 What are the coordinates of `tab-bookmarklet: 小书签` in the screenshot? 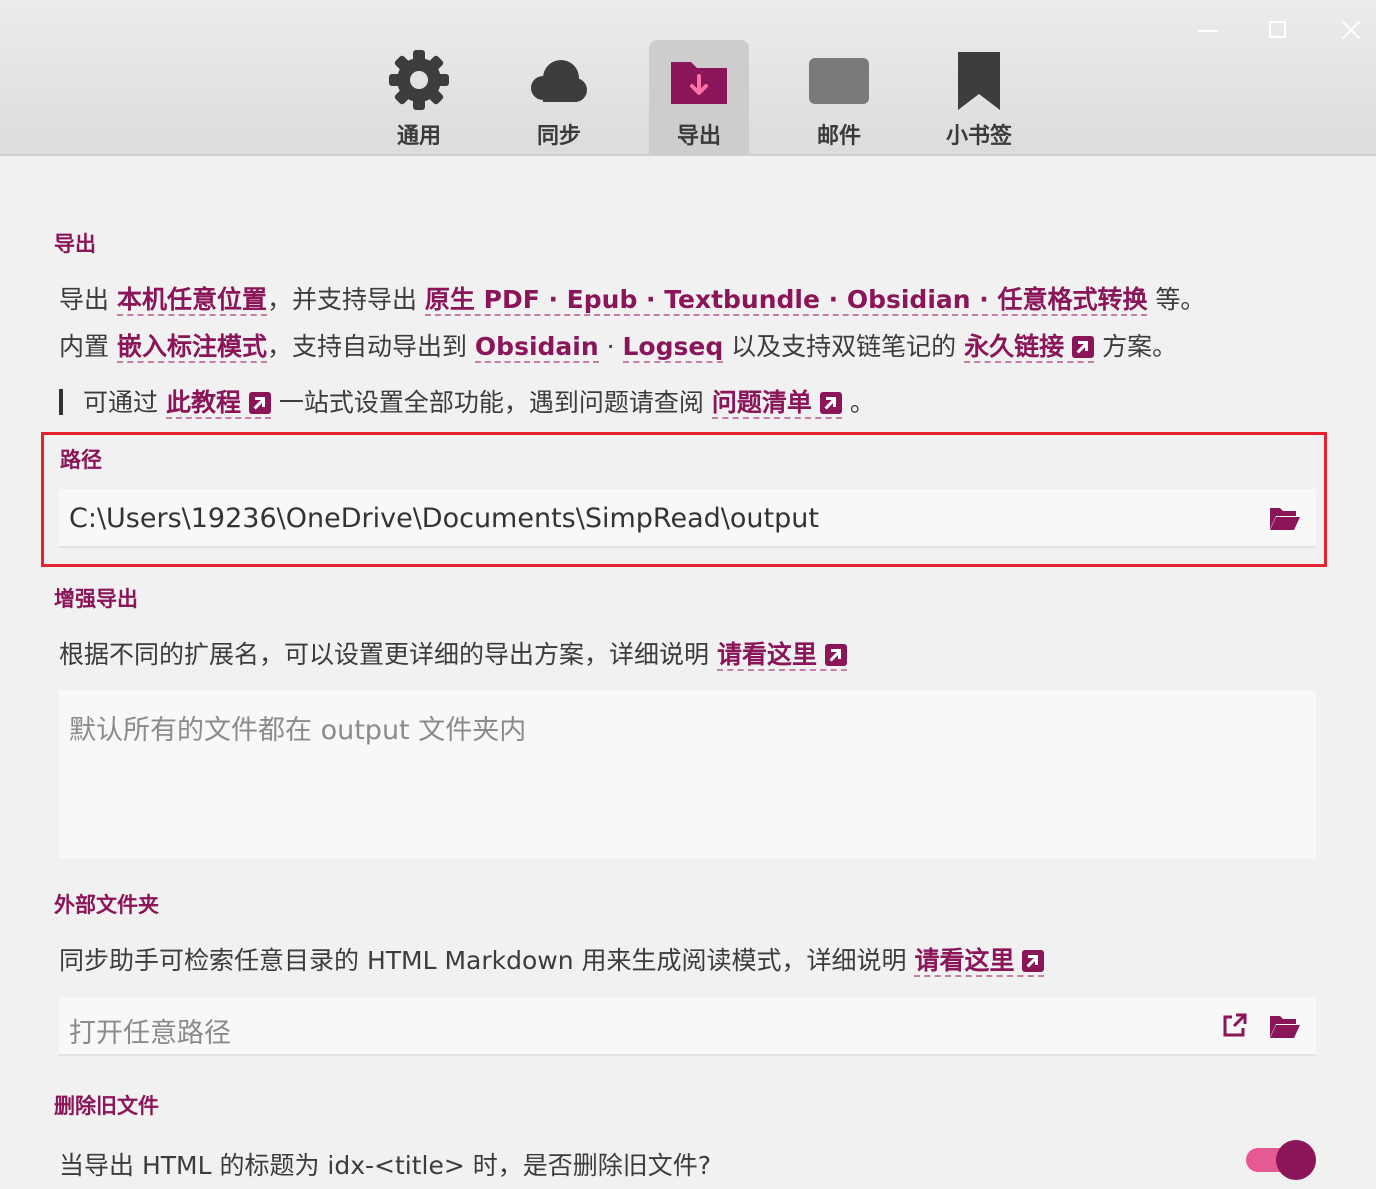 It's located at (979, 97).